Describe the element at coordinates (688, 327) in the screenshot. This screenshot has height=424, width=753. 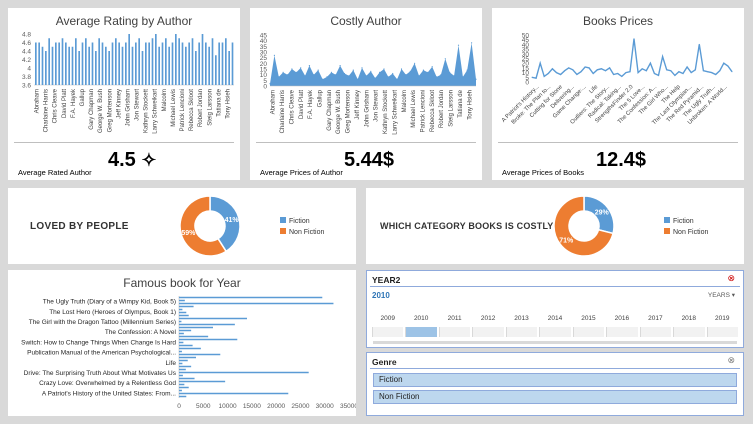
I see `year-cell-2018: 2018` at that location.